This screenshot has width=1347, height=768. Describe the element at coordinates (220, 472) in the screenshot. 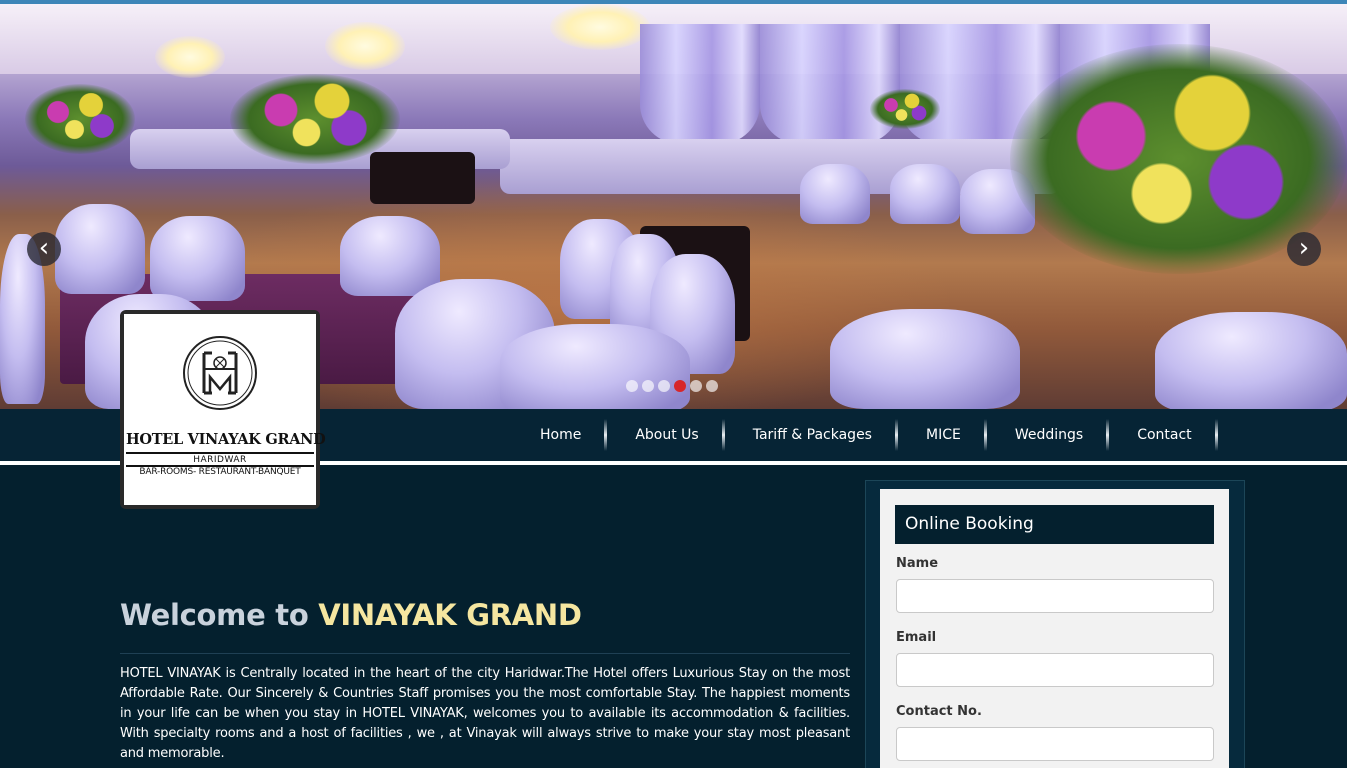

I see `logo-tagline: BAR-ROOMS- RESTAURANT-BANQUET` at that location.